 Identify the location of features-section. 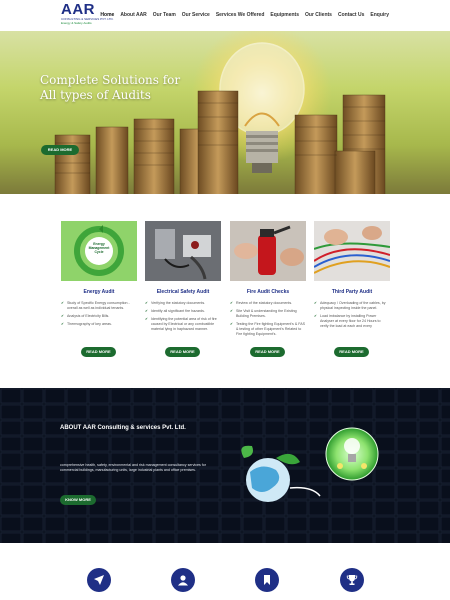
(225, 571).